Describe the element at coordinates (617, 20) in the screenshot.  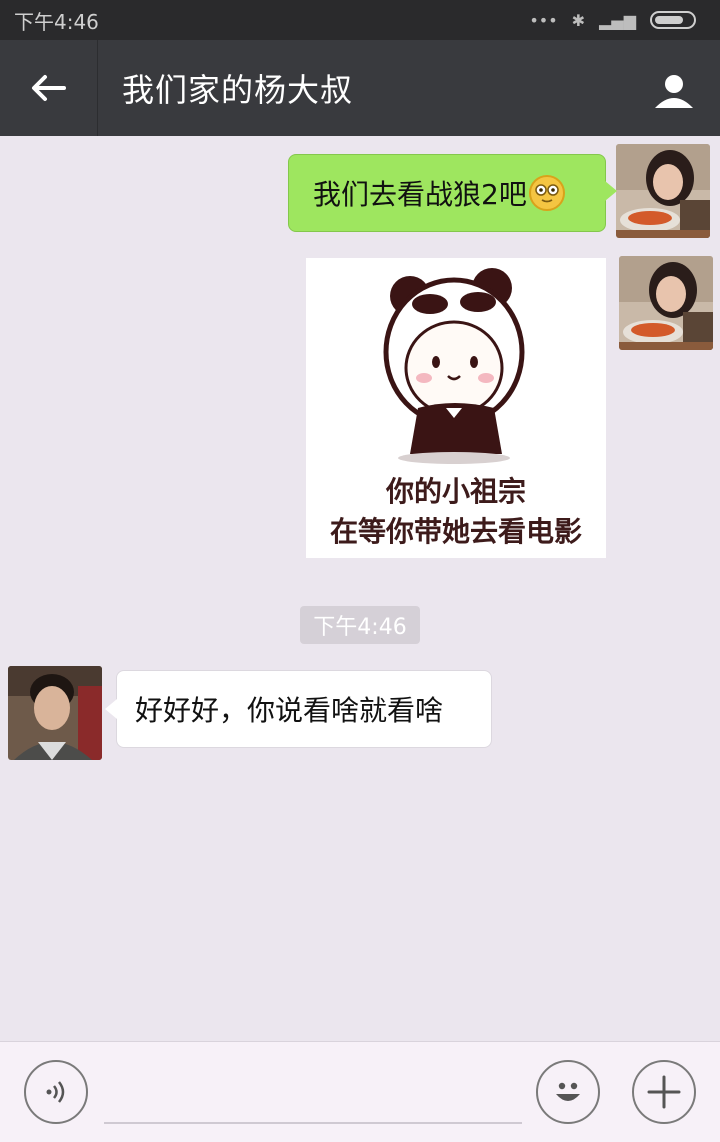
I see `signal-icon: ▂▄▆` at that location.